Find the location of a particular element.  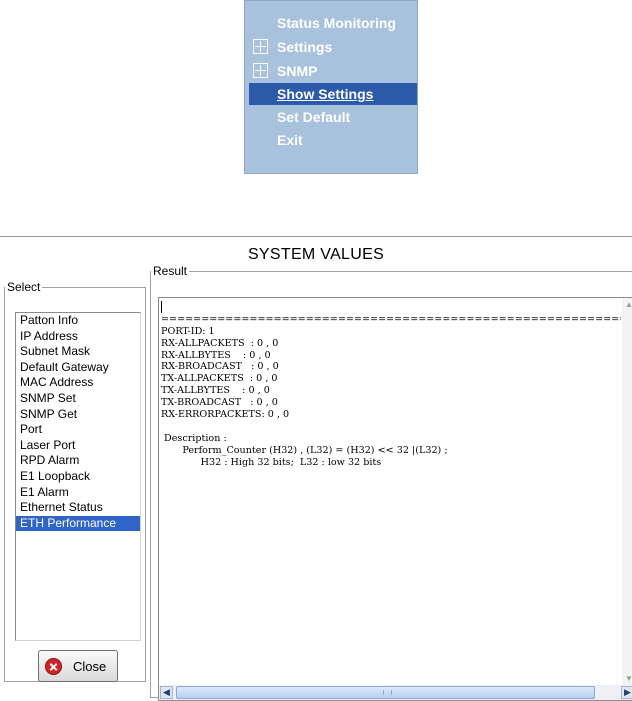

horizontal-scroll-thumb is located at coordinates (385, 692).